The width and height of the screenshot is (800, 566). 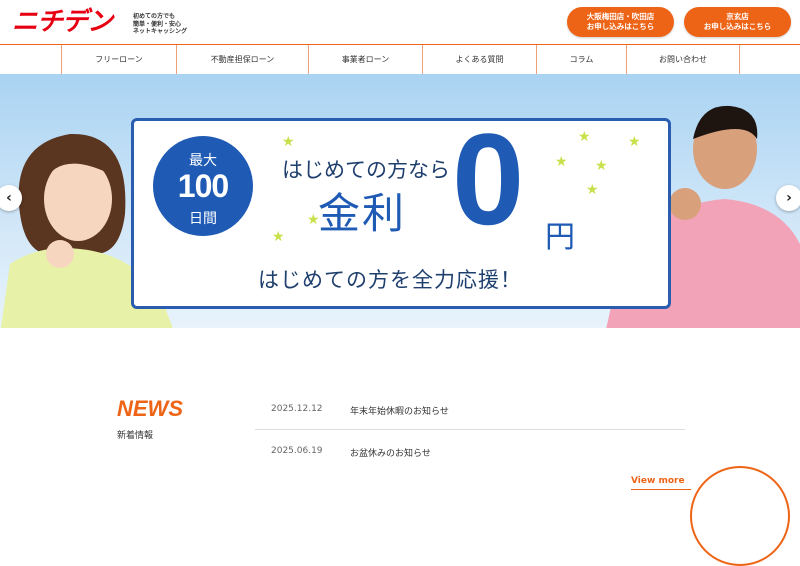 What do you see at coordinates (581, 59) in the screenshot?
I see `nav-column: コラム` at bounding box center [581, 59].